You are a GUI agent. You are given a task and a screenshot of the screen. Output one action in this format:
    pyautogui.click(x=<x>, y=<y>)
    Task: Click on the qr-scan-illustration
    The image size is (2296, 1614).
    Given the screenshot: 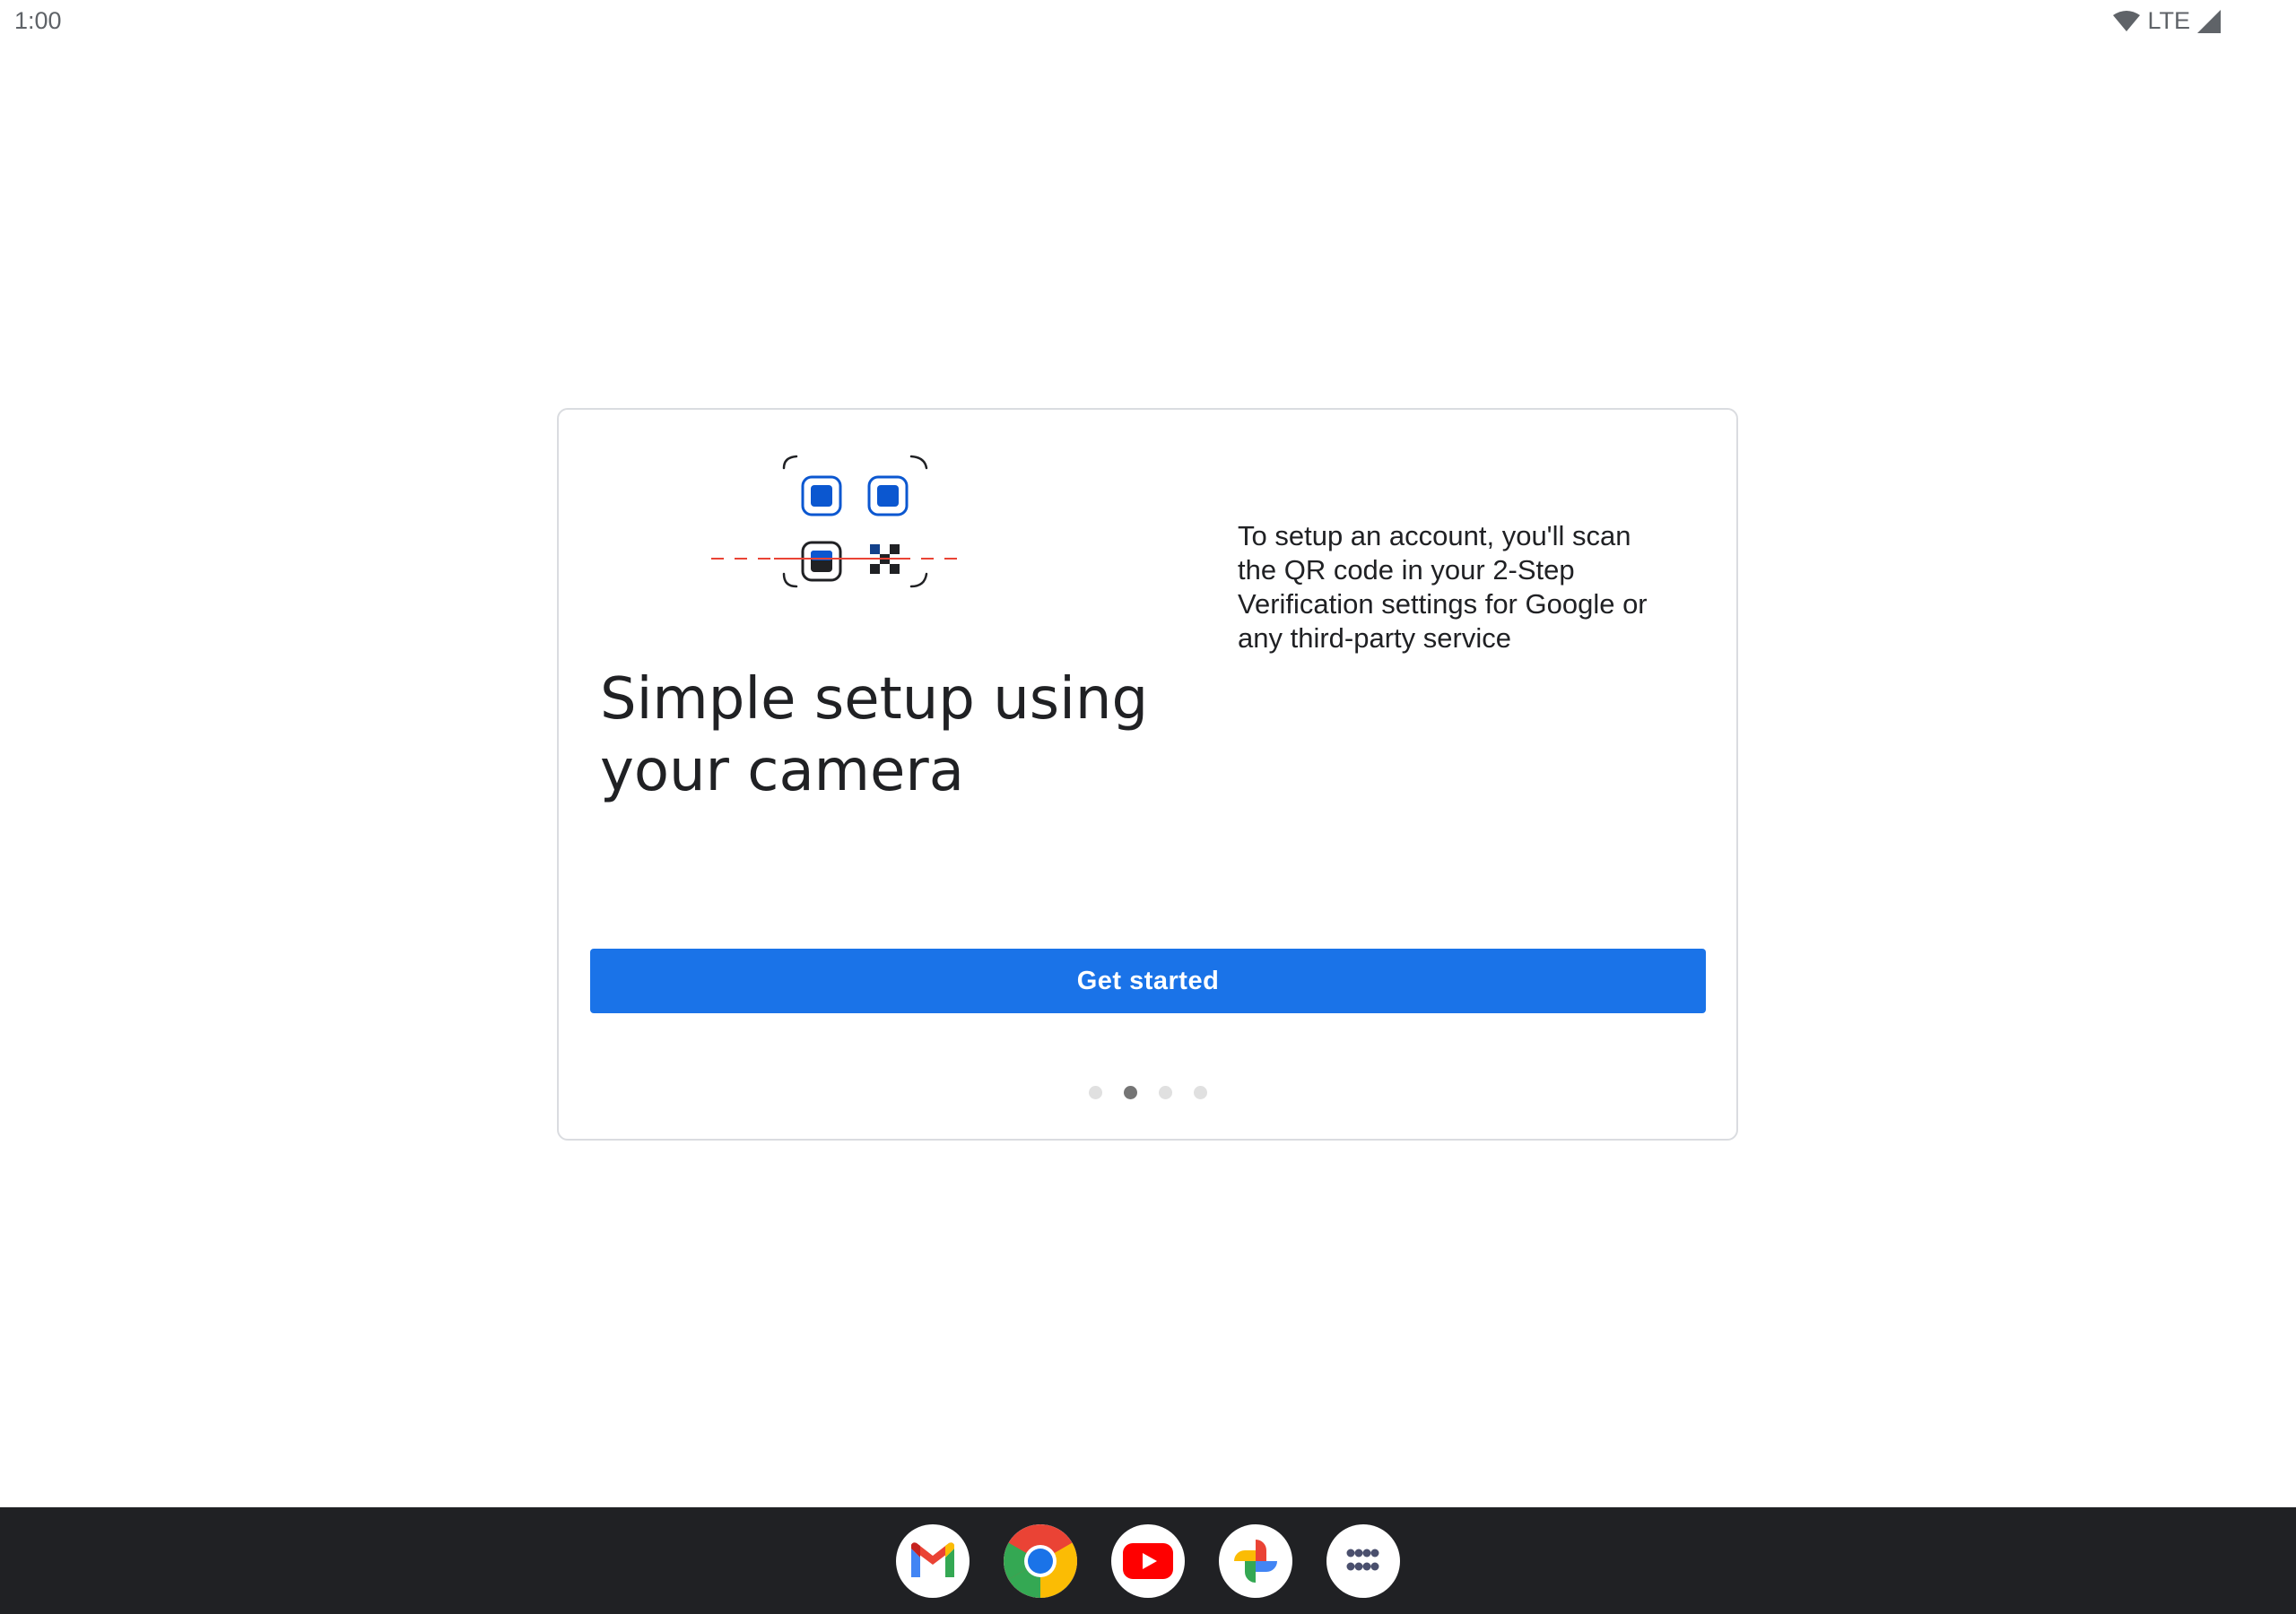 What is the action you would take?
    pyautogui.click(x=836, y=521)
    